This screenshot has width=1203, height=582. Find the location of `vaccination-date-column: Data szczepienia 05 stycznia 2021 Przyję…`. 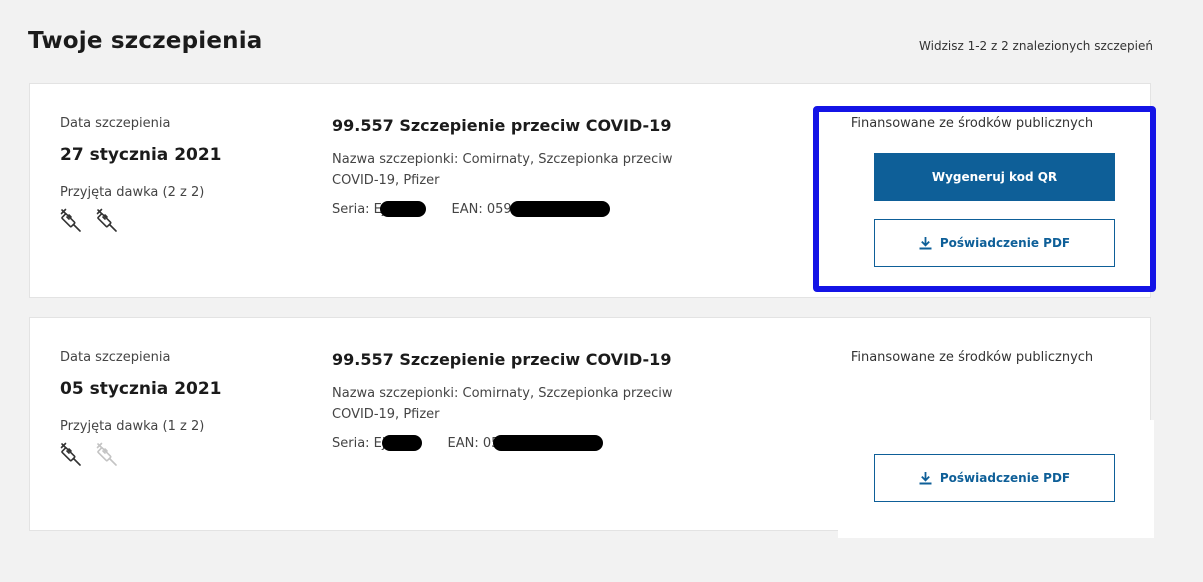

vaccination-date-column: Data szczepienia 05 stycznia 2021 Przyję… is located at coordinates (141, 408).